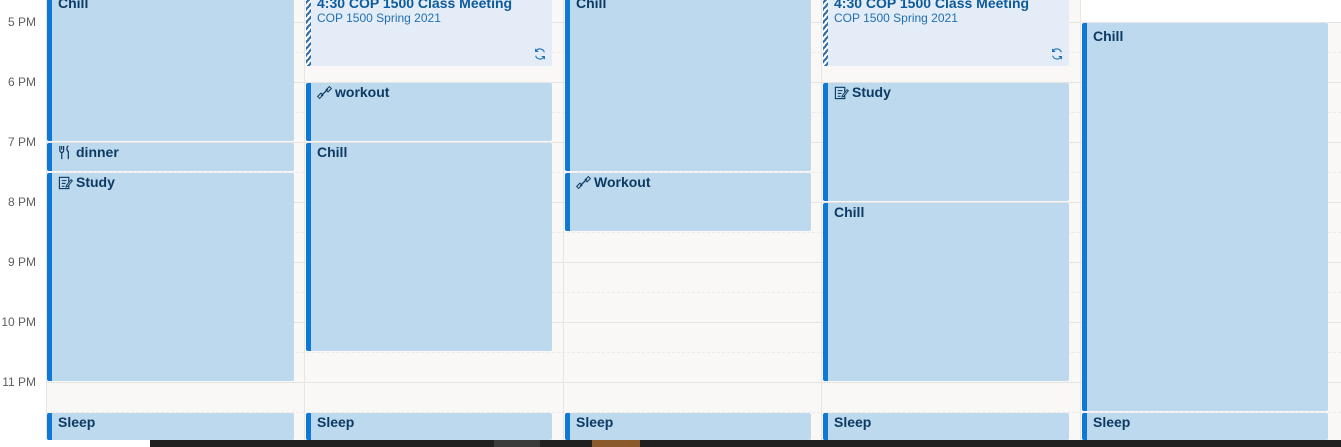 The width and height of the screenshot is (1341, 447). What do you see at coordinates (75, 443) in the screenshot?
I see `taskbar-segment` at bounding box center [75, 443].